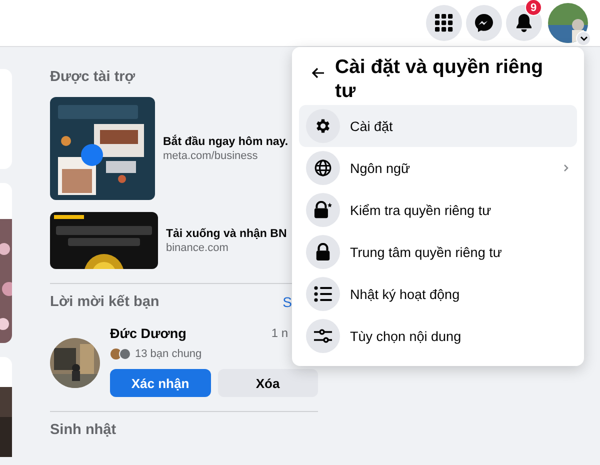  Describe the element at coordinates (93, 77) in the screenshot. I see `section-heading: Được tài trợ` at that location.